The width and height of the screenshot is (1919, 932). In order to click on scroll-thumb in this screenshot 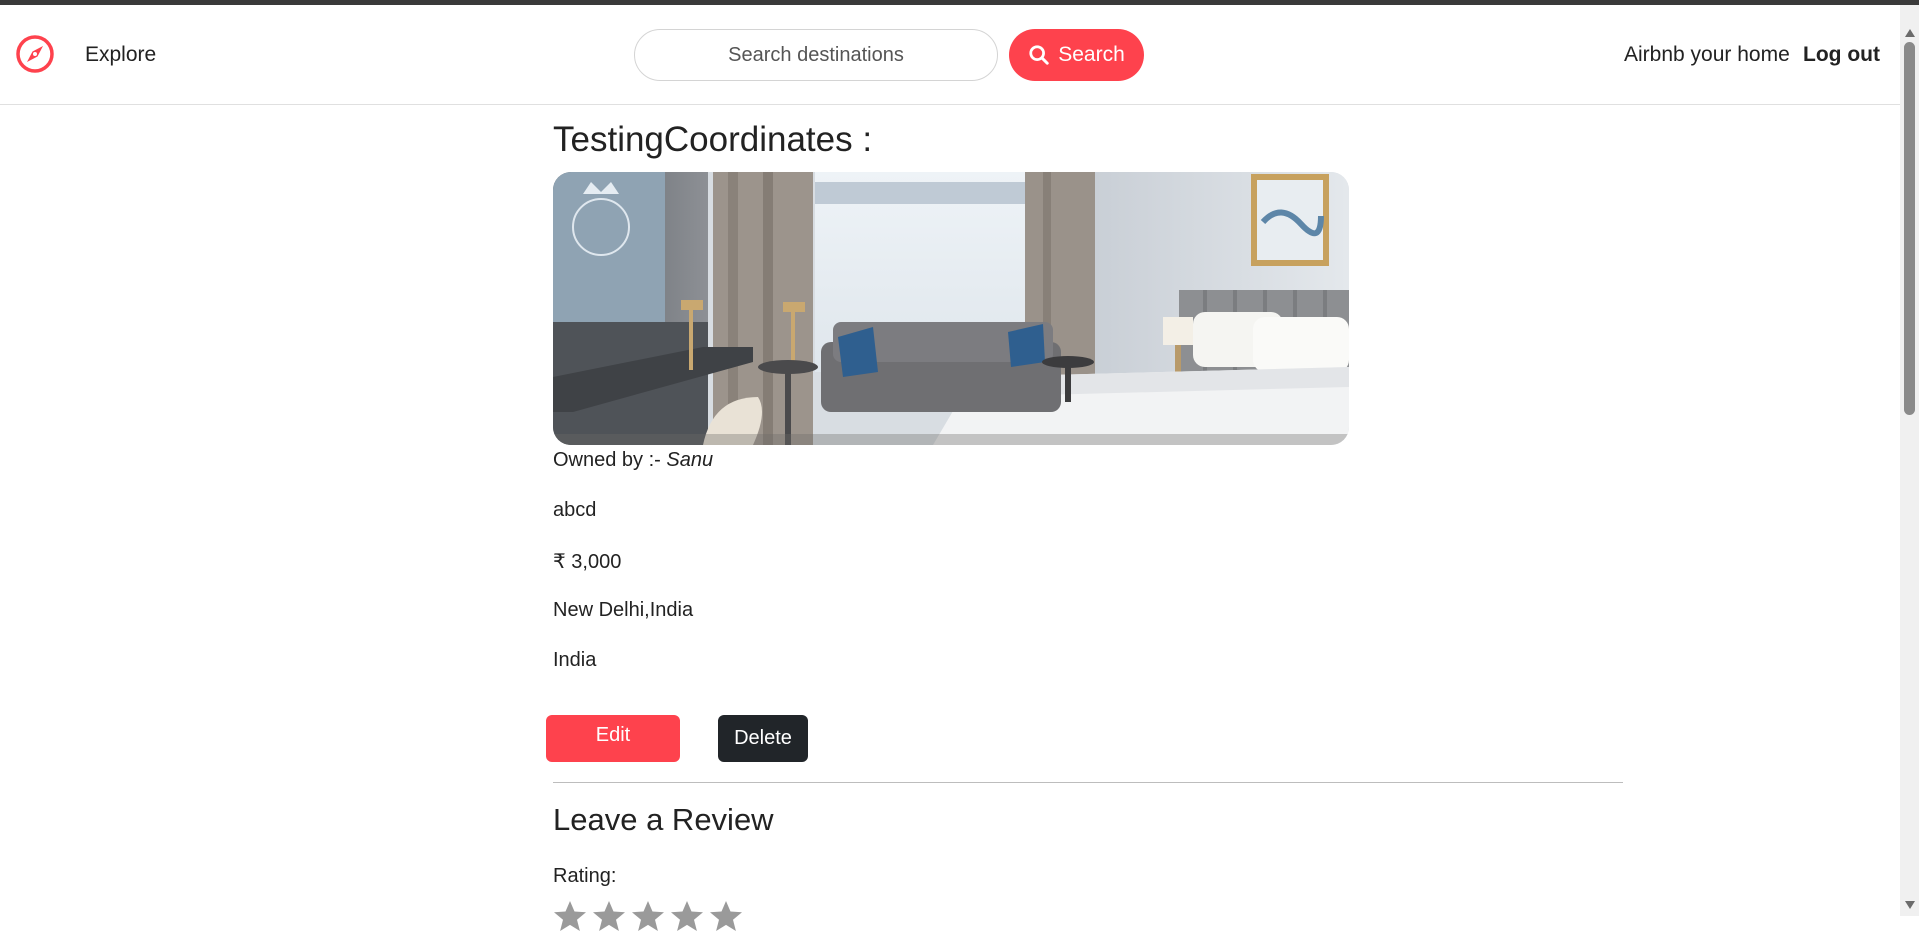, I will do `click(1909, 228)`.